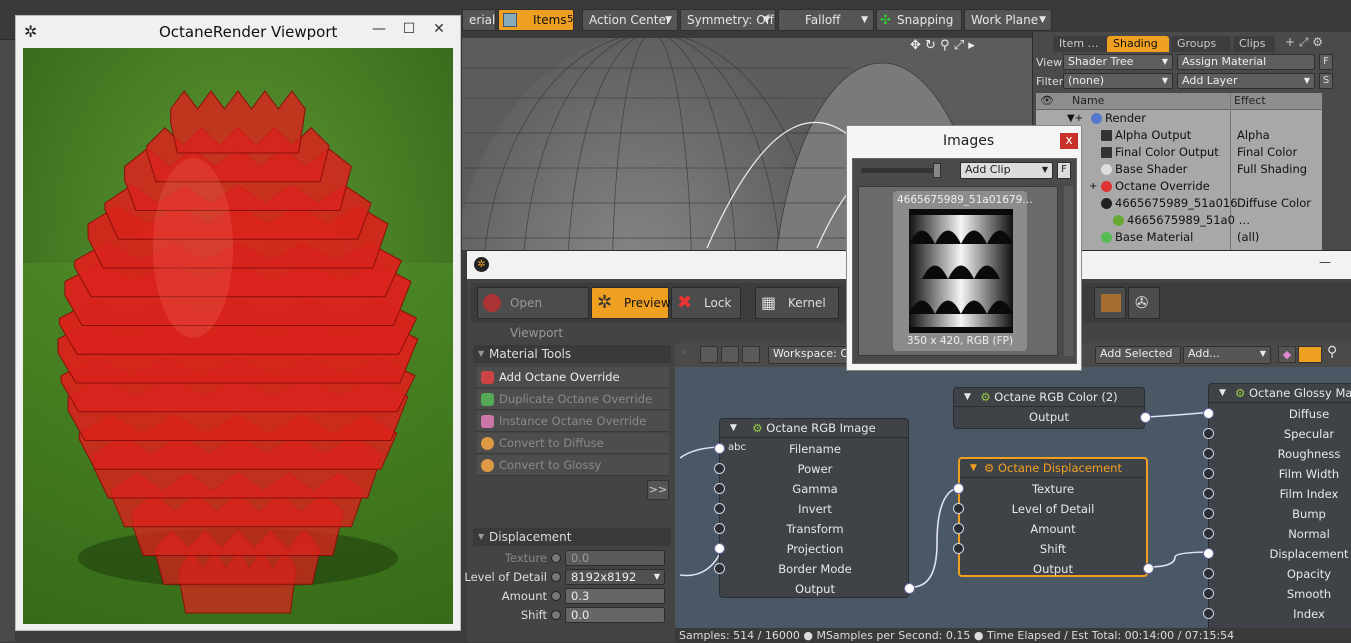 The width and height of the screenshot is (1351, 643). I want to click on action-center-label: Action Center, so click(630, 20).